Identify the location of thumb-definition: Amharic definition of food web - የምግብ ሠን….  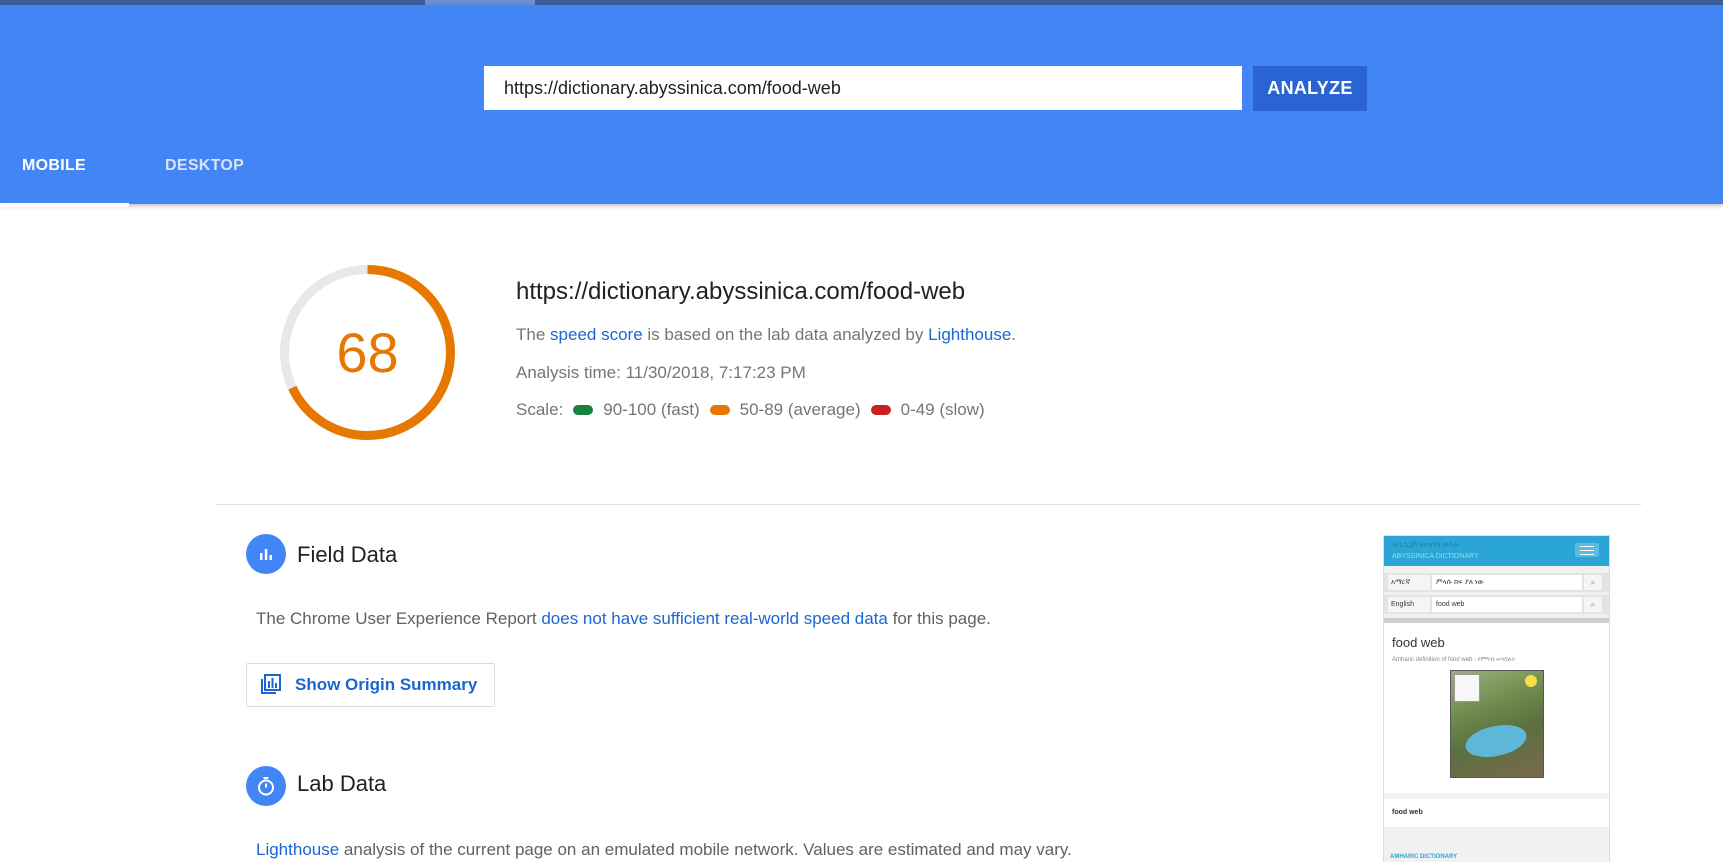
(1454, 660).